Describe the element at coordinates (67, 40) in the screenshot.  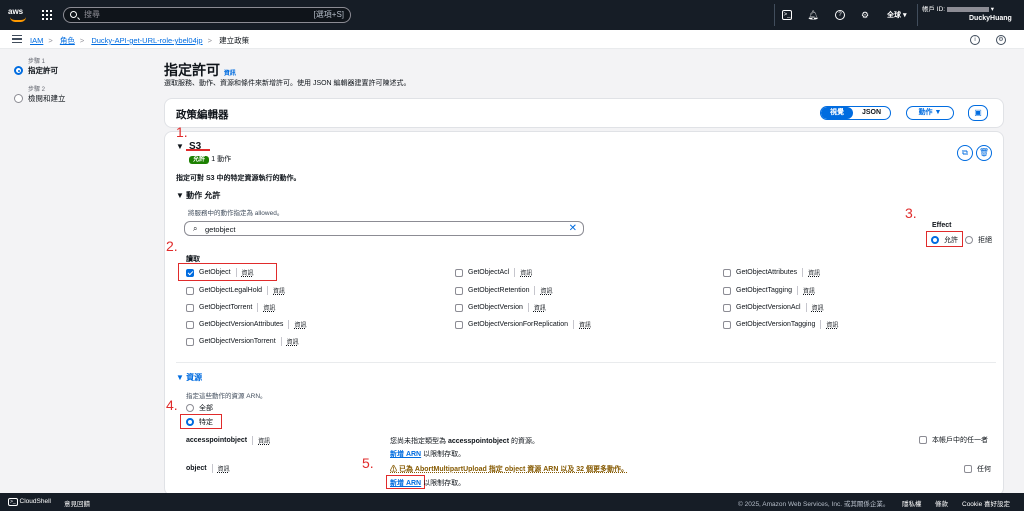
I see `breadcrumb-roles: 角色` at that location.